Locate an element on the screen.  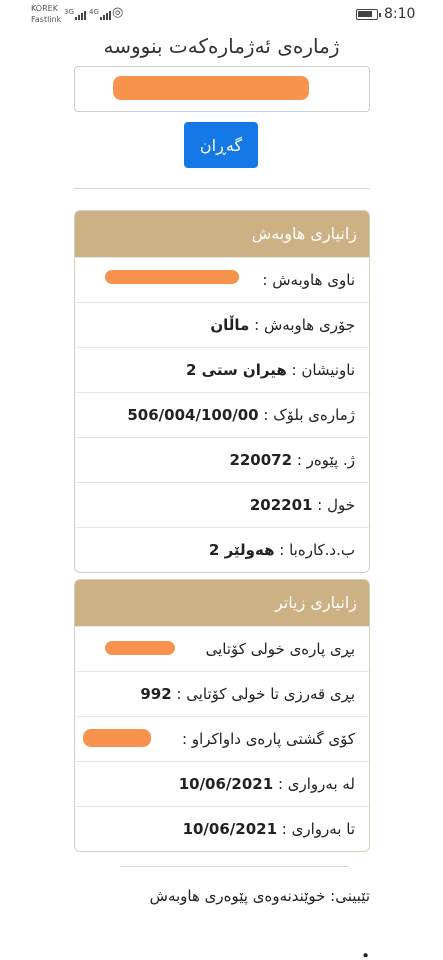
to-date-value: 10/06/2021 is located at coordinates (230, 829).